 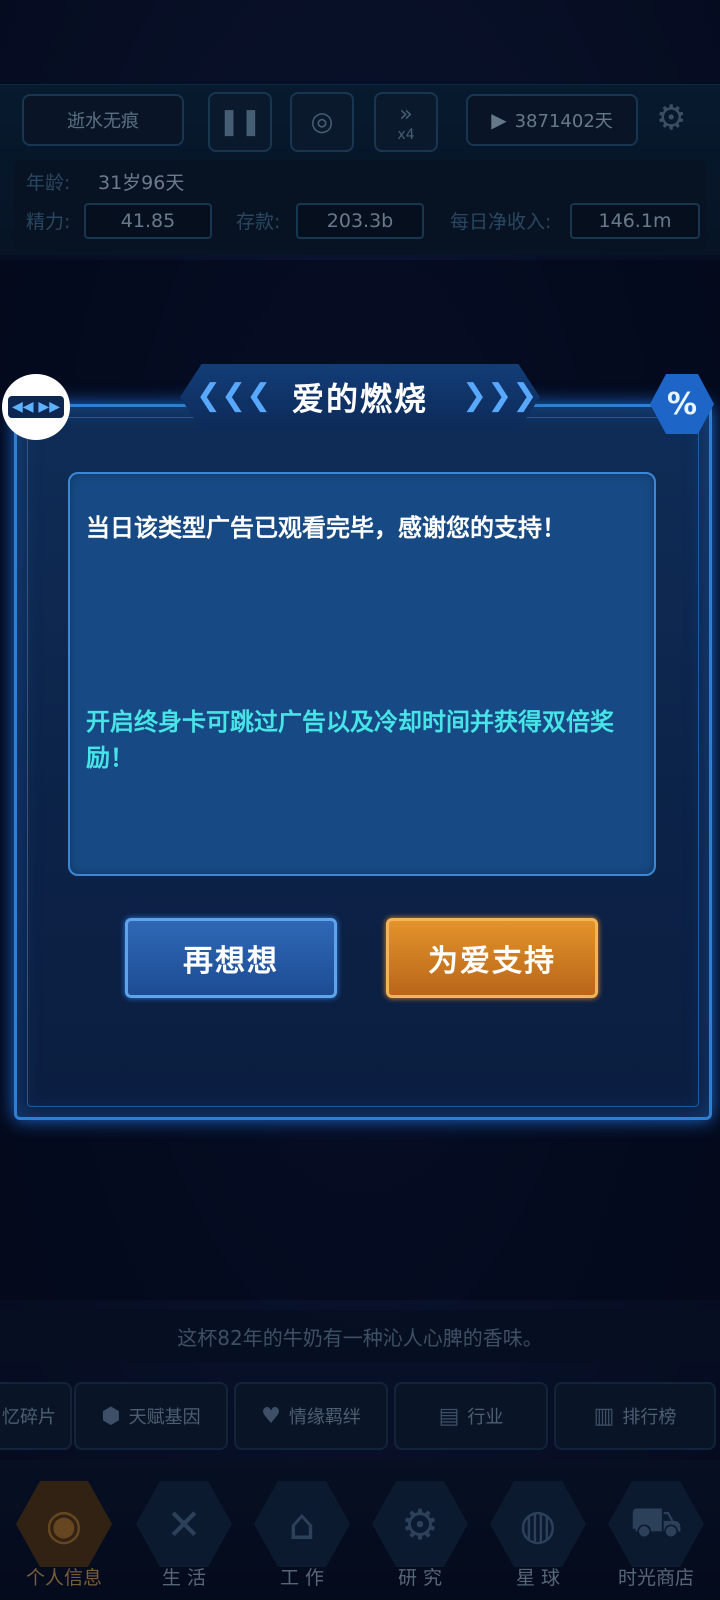 I want to click on think-again-button: 再想想, so click(x=231, y=958).